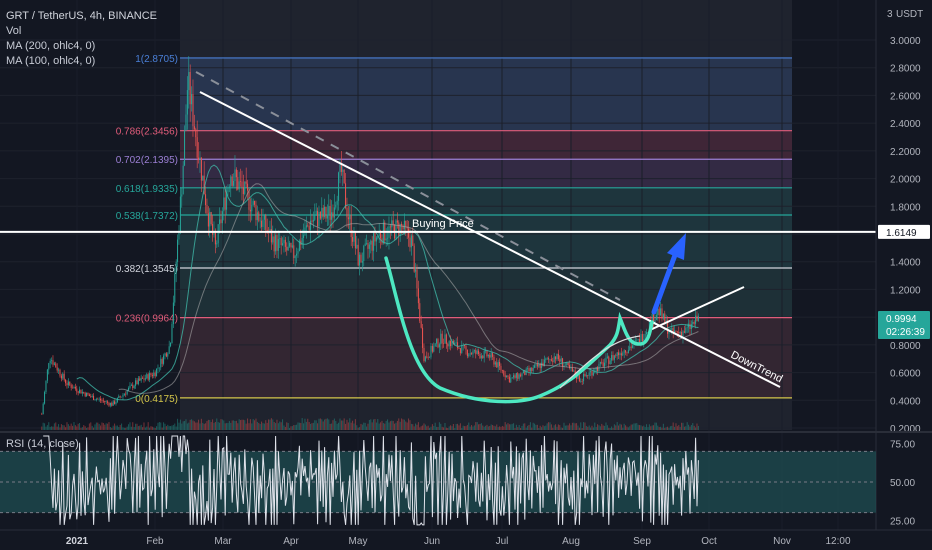  Describe the element at coordinates (42, 444) in the screenshot. I see `rsi-legend: RSI (14, close)` at that location.